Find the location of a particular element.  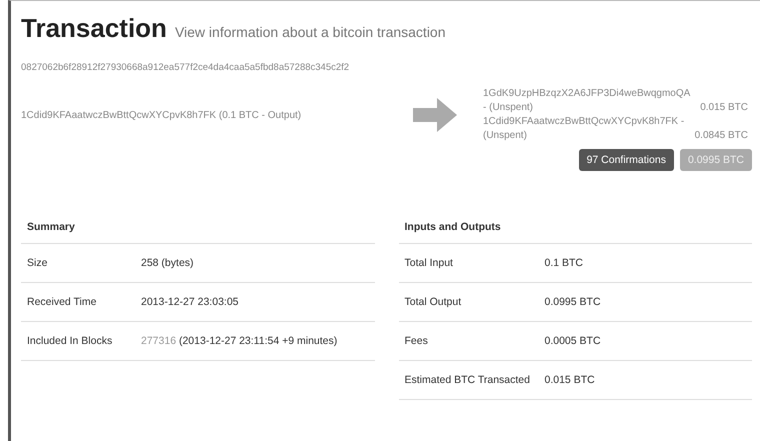

row-label: Included In Blocks is located at coordinates (70, 341).